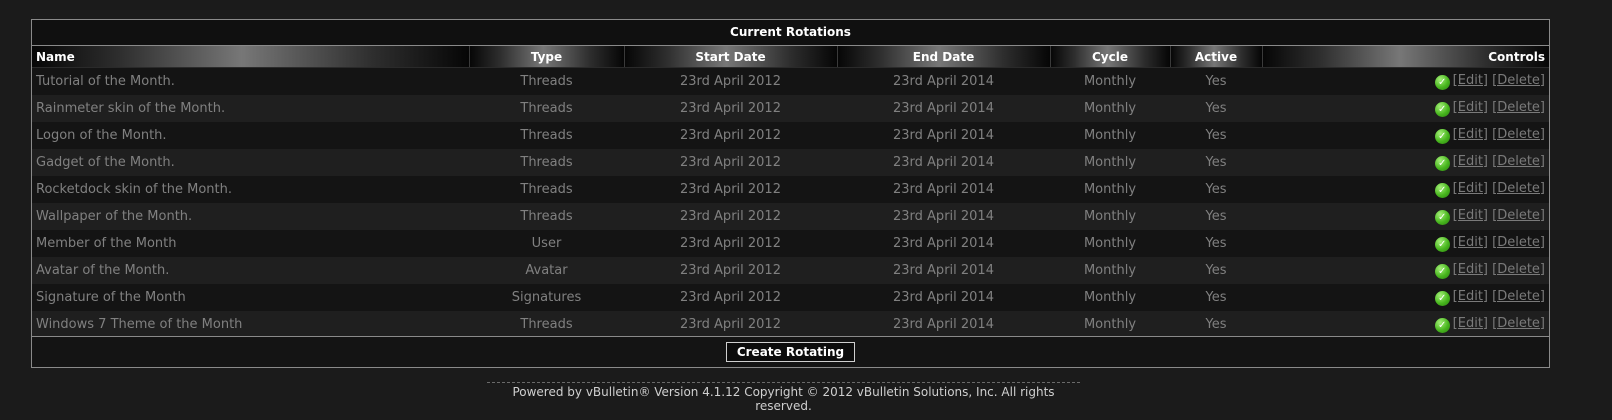 The image size is (1612, 420). Describe the element at coordinates (250, 216) in the screenshot. I see `cell-name: Wallpaper of the Month.` at that location.